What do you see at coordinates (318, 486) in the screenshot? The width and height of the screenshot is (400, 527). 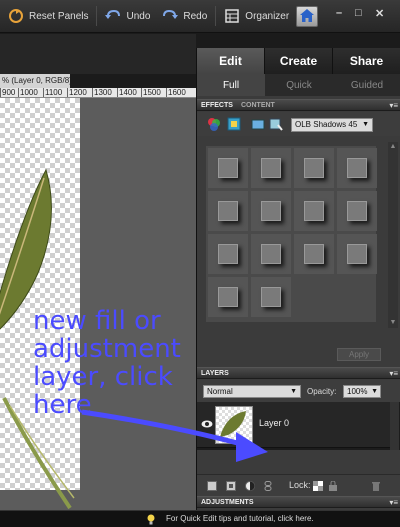 I see `lock-transparency-icon` at bounding box center [318, 486].